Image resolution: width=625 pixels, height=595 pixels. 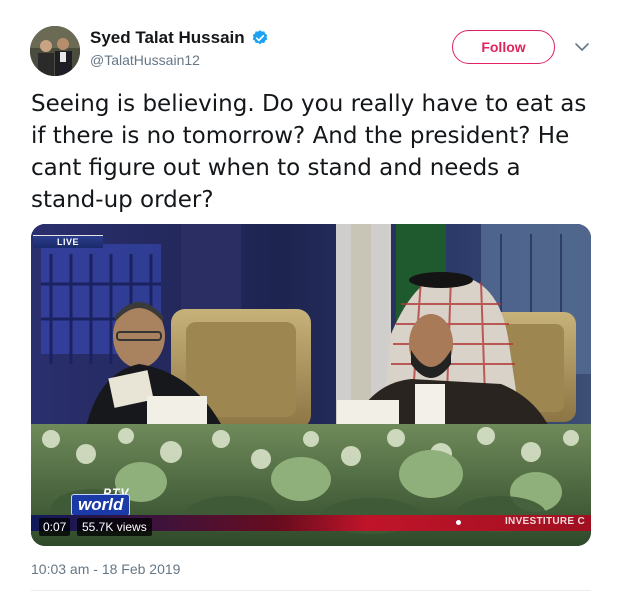 What do you see at coordinates (311, 590) in the screenshot?
I see `divider` at bounding box center [311, 590].